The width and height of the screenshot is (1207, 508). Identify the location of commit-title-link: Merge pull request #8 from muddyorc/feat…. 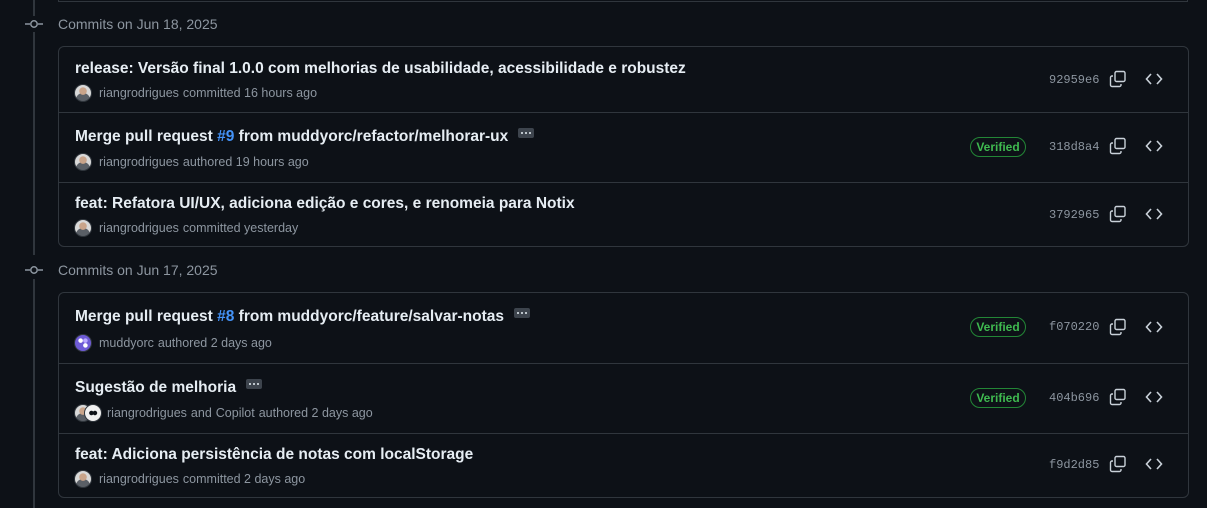
(302, 317).